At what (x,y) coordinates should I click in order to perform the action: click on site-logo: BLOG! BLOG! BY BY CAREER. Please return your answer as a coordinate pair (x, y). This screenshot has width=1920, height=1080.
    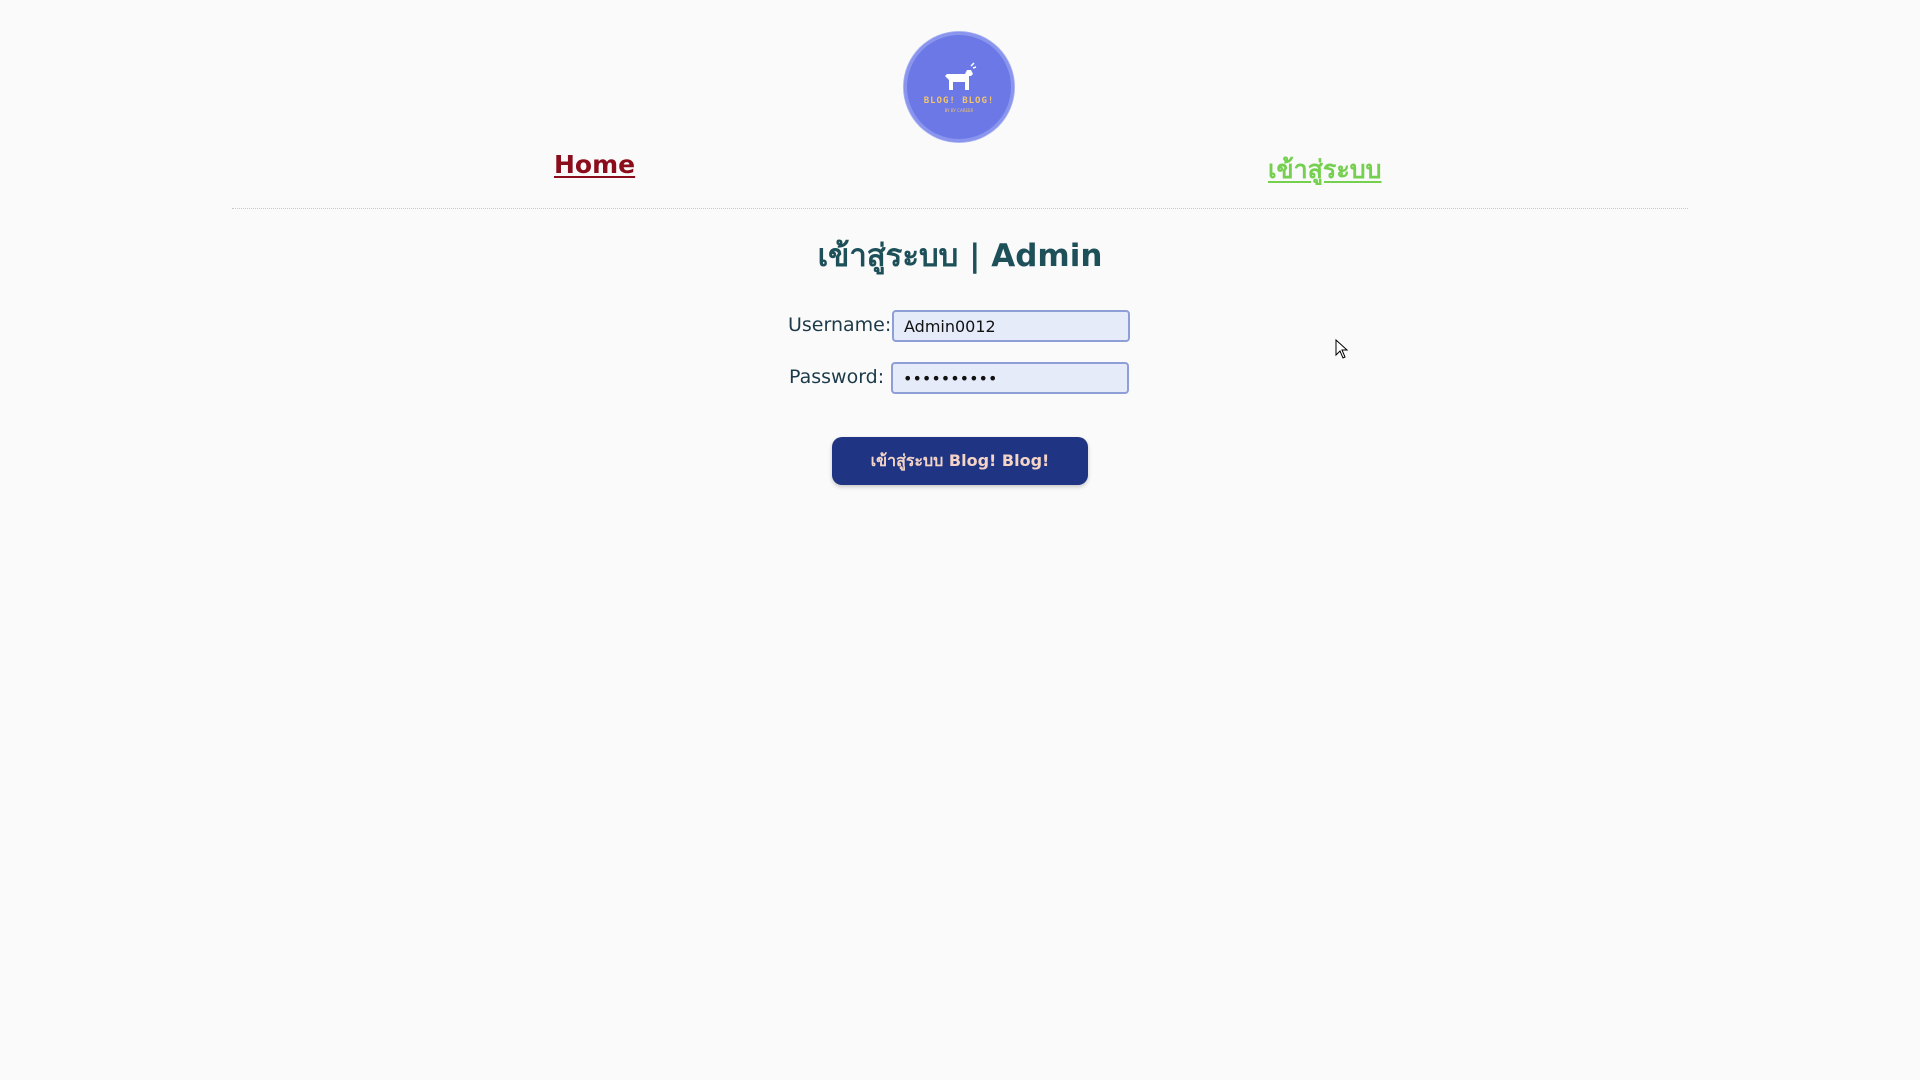
    Looking at the image, I should click on (959, 87).